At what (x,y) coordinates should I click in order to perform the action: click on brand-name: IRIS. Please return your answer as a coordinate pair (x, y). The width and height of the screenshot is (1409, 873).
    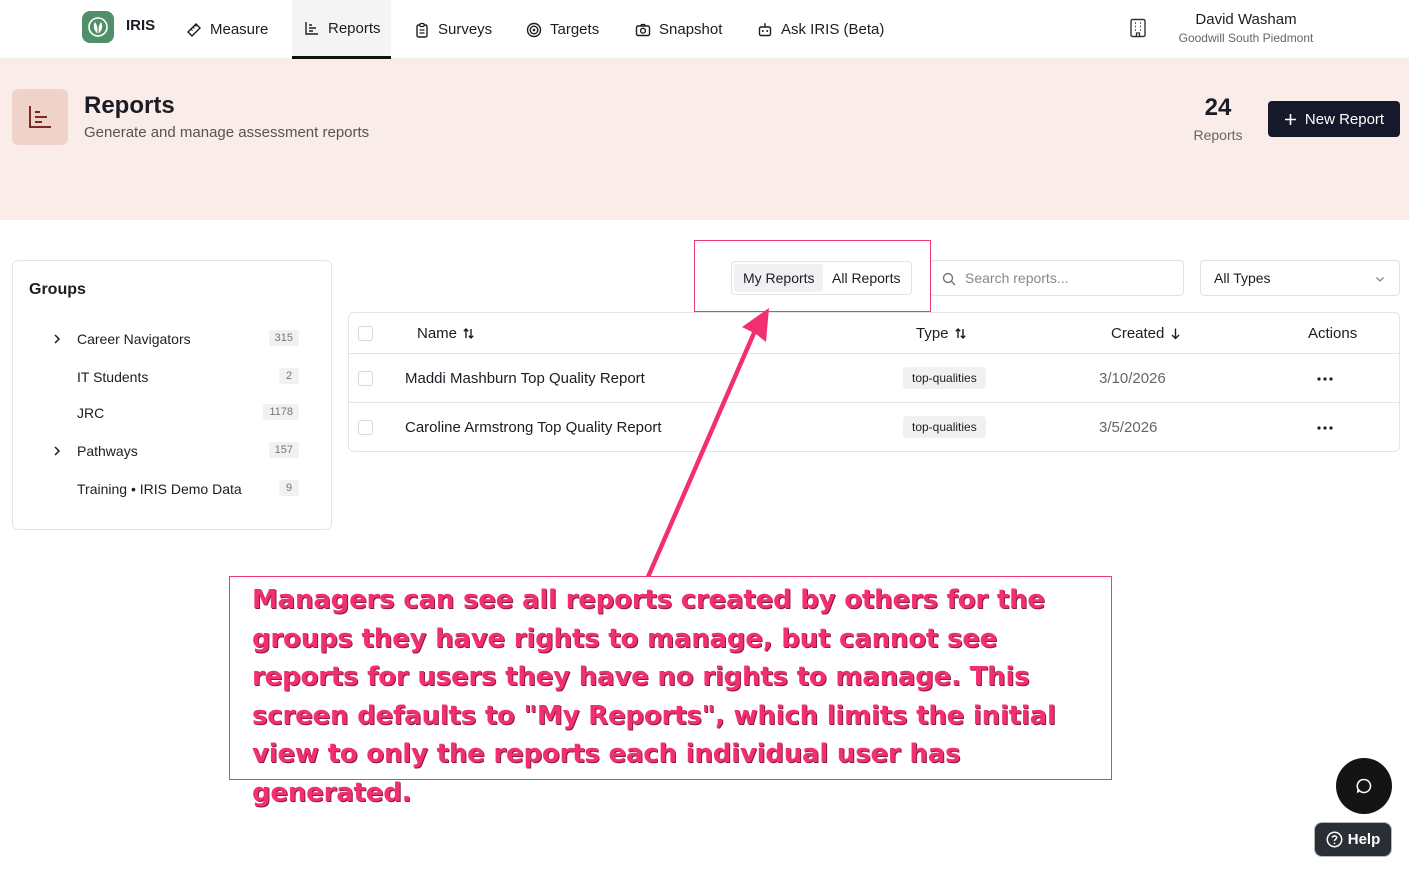
    Looking at the image, I should click on (140, 25).